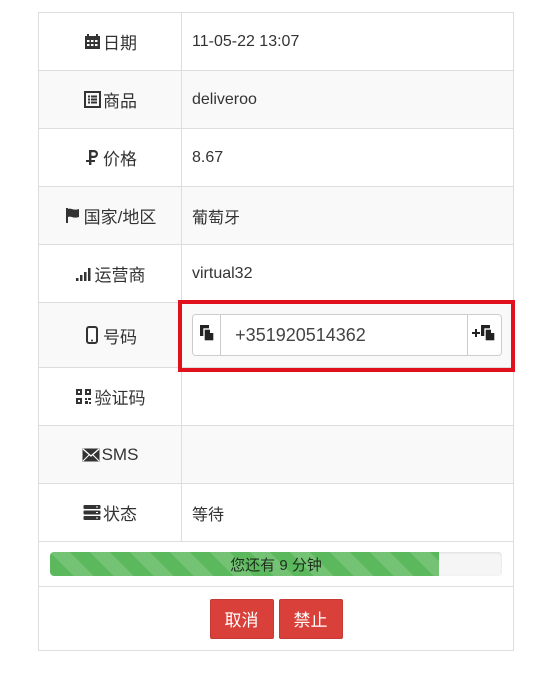 The image size is (550, 683). I want to click on code-value, so click(347, 396).